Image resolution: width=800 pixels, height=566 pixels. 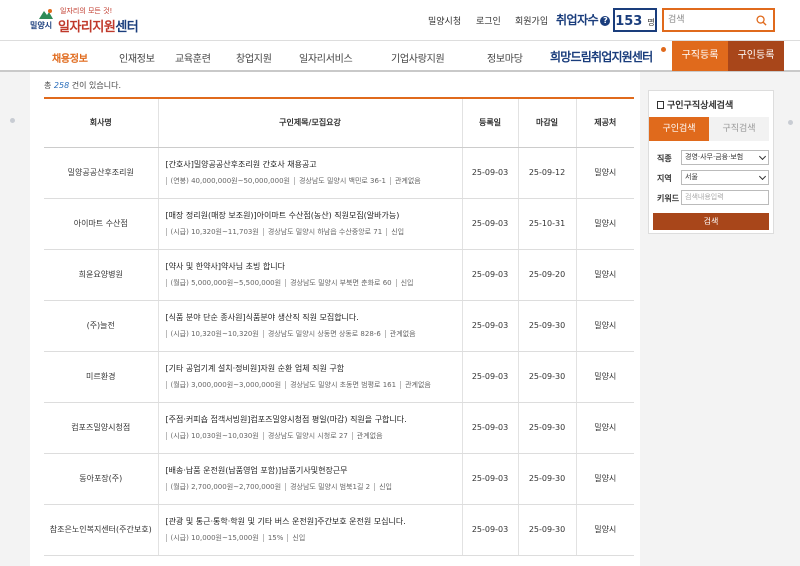 I want to click on nav-training: 교육훈련, so click(x=193, y=57).